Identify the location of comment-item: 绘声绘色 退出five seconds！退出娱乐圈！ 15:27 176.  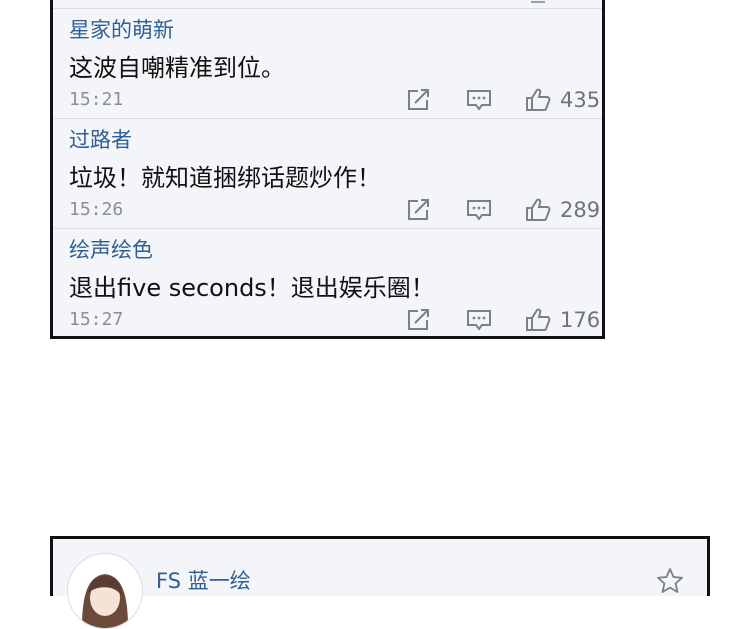
(327, 283).